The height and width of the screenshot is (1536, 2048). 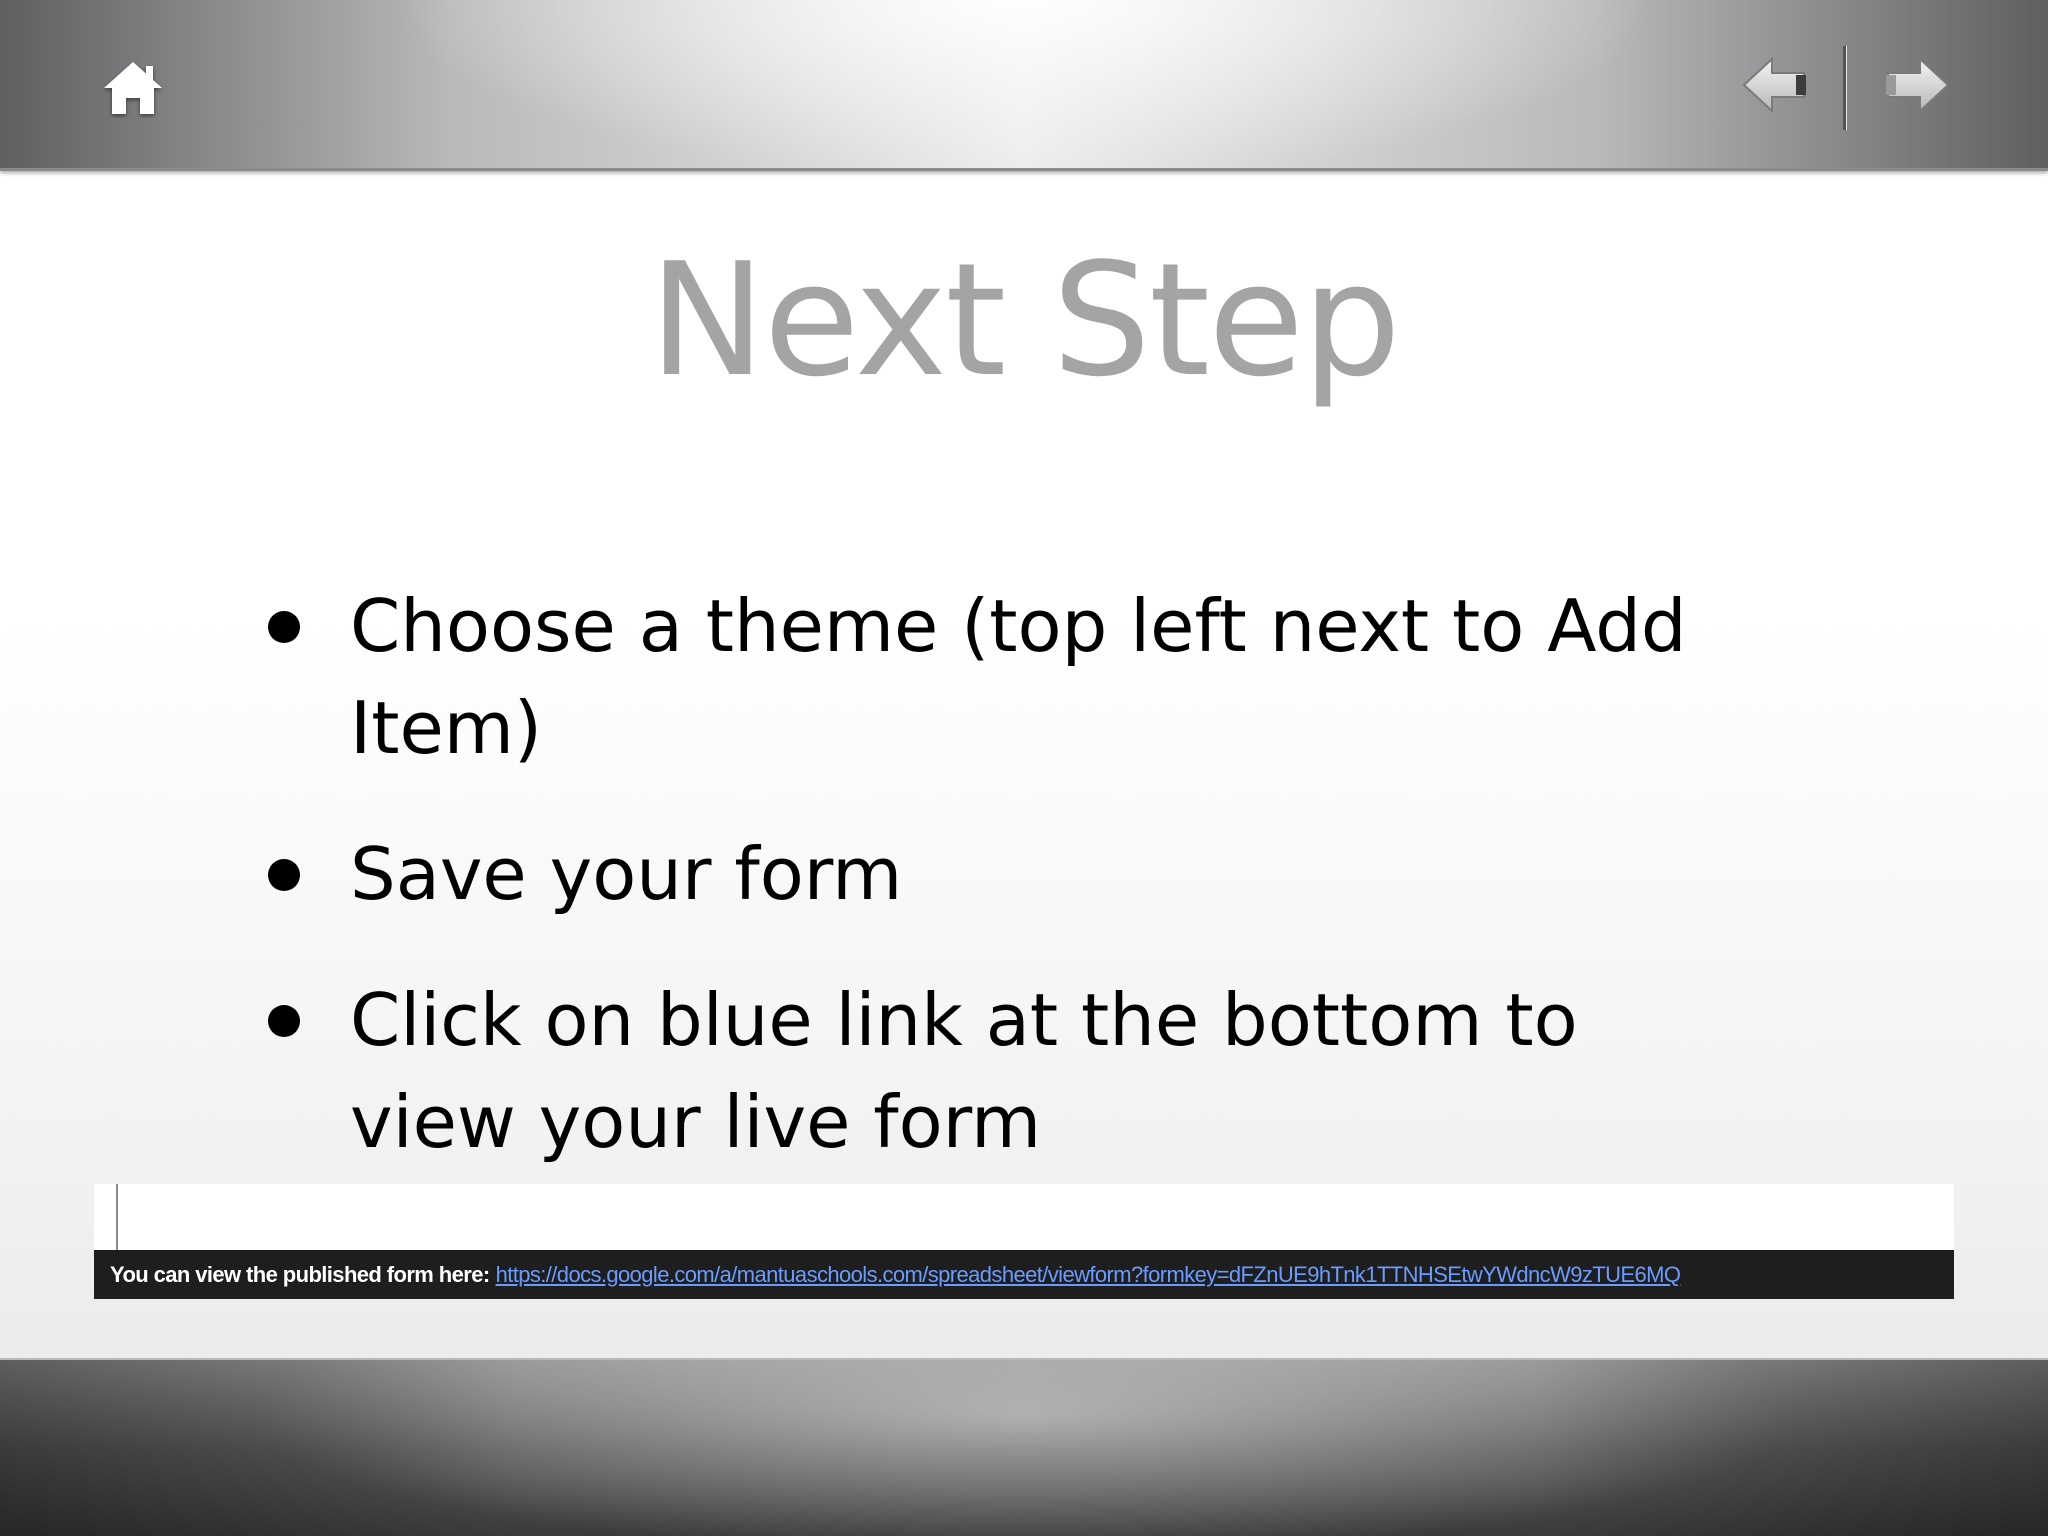 I want to click on bottom-bar, so click(x=1024, y=1447).